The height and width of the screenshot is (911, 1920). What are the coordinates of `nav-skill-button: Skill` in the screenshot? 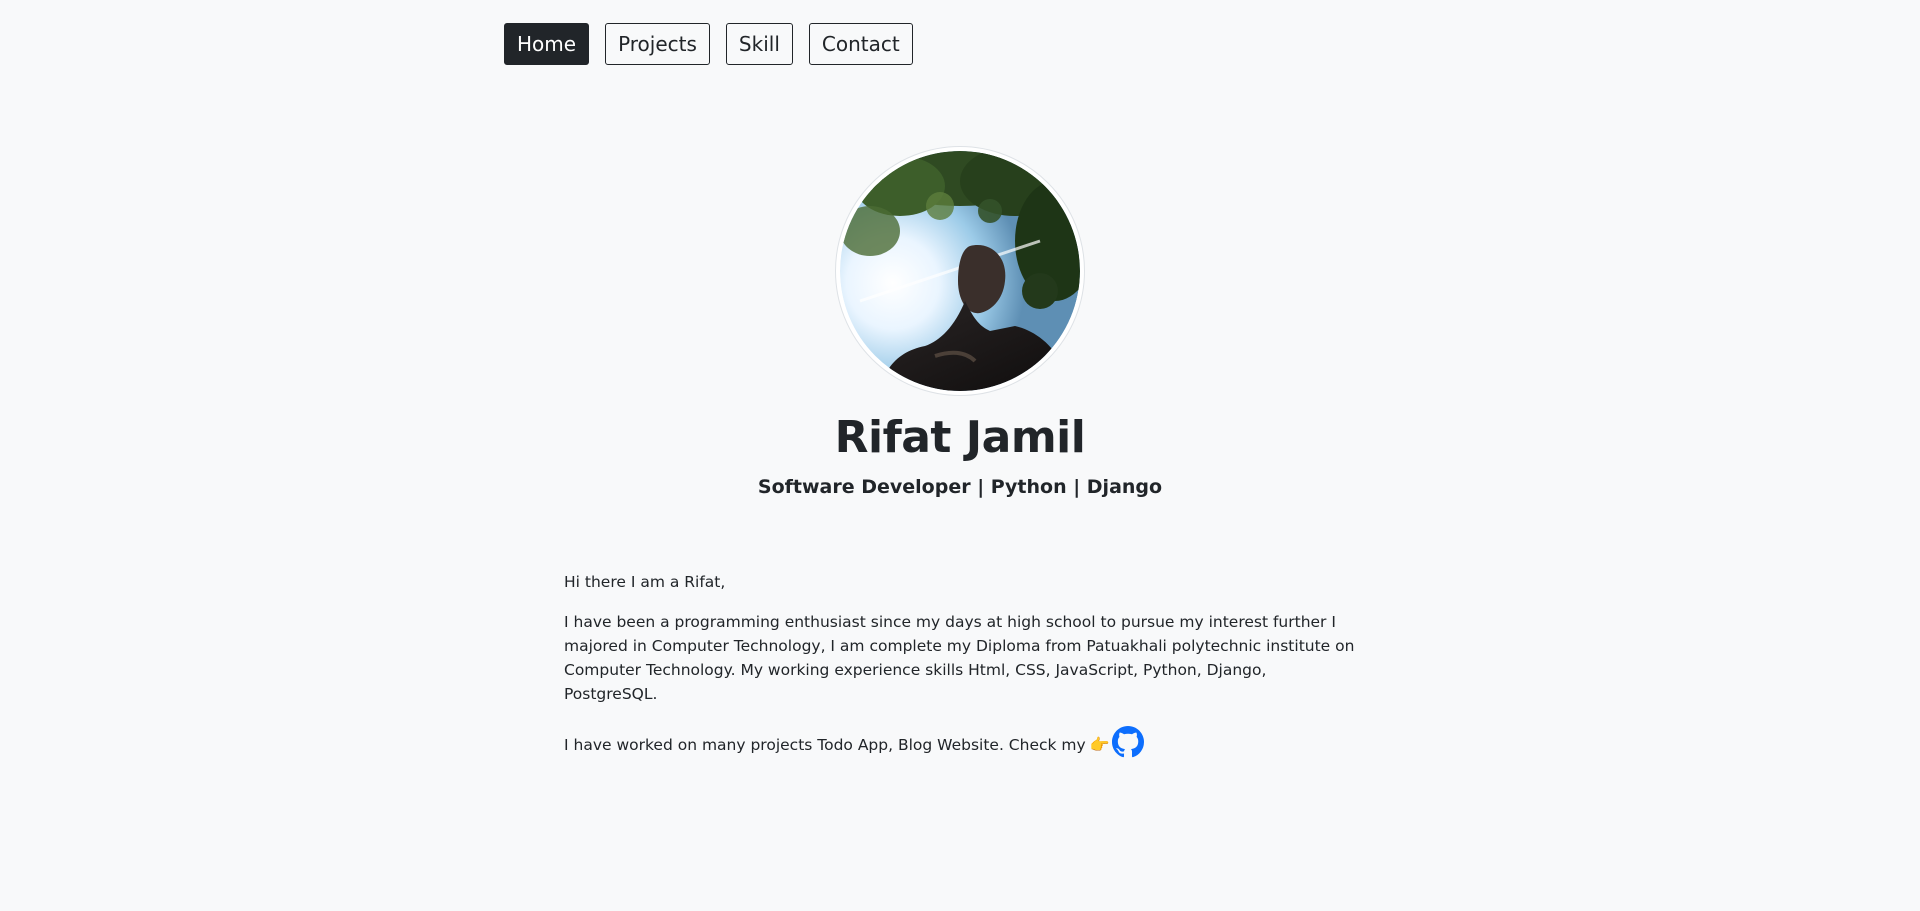 It's located at (759, 44).